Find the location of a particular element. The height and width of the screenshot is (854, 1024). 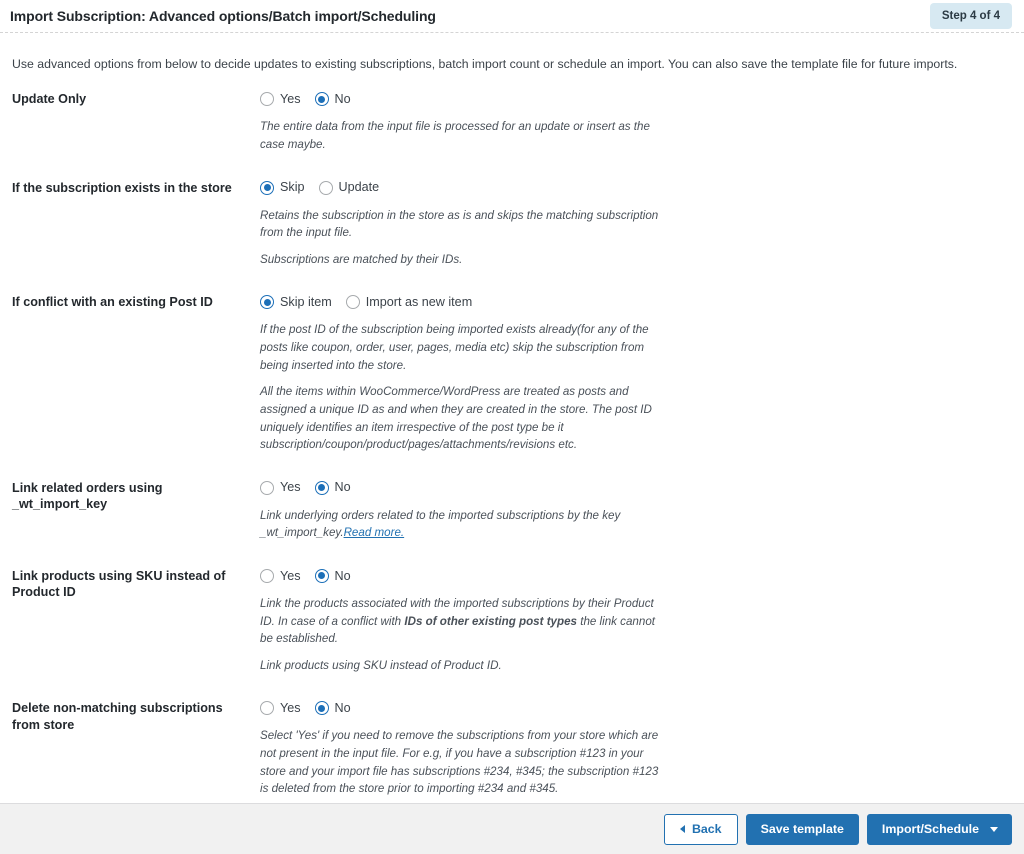

back-button-label: Back is located at coordinates (706, 829).